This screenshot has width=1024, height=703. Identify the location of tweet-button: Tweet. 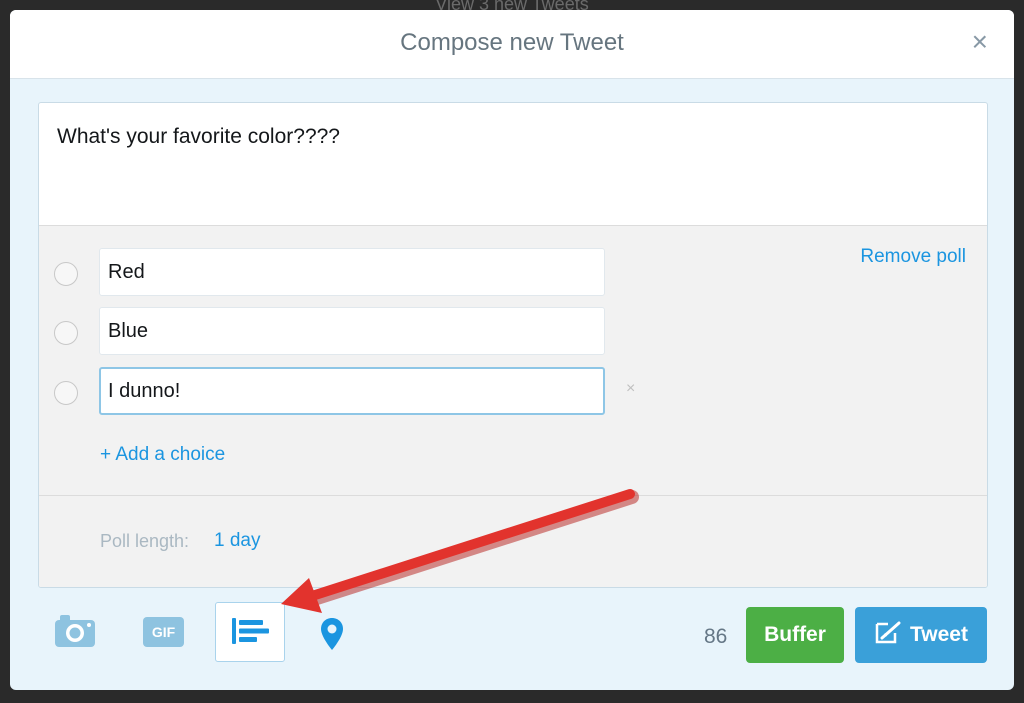
(921, 635).